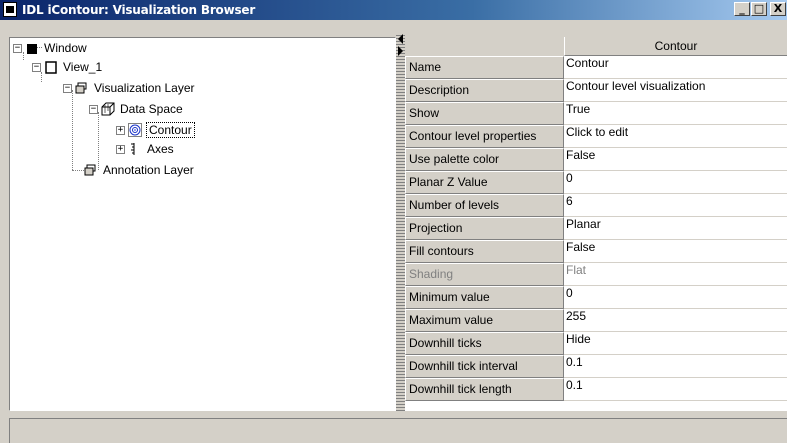  I want to click on property-sheet-header: Contour, so click(596, 46).